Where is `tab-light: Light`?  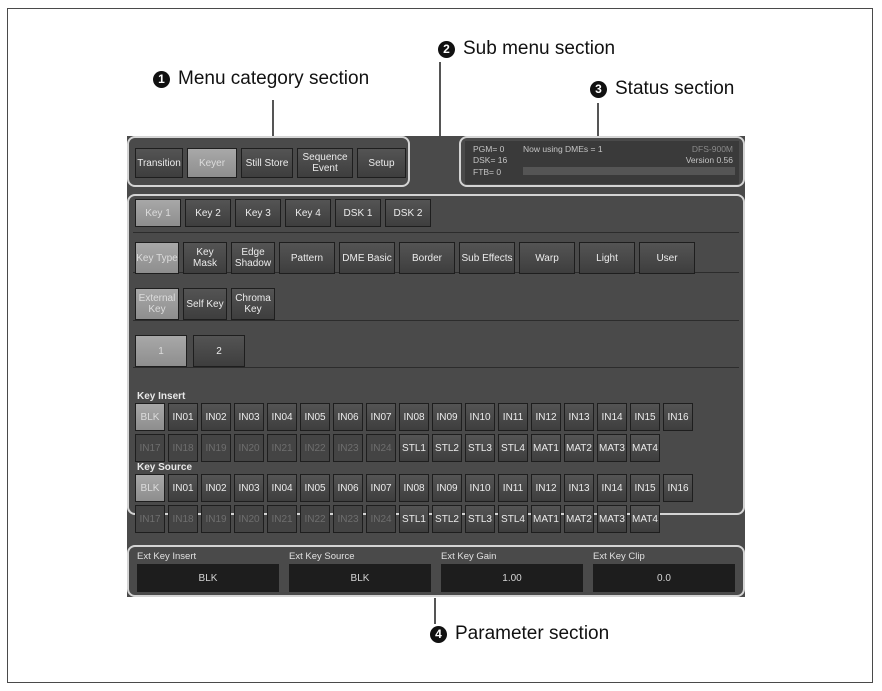
tab-light: Light is located at coordinates (607, 258).